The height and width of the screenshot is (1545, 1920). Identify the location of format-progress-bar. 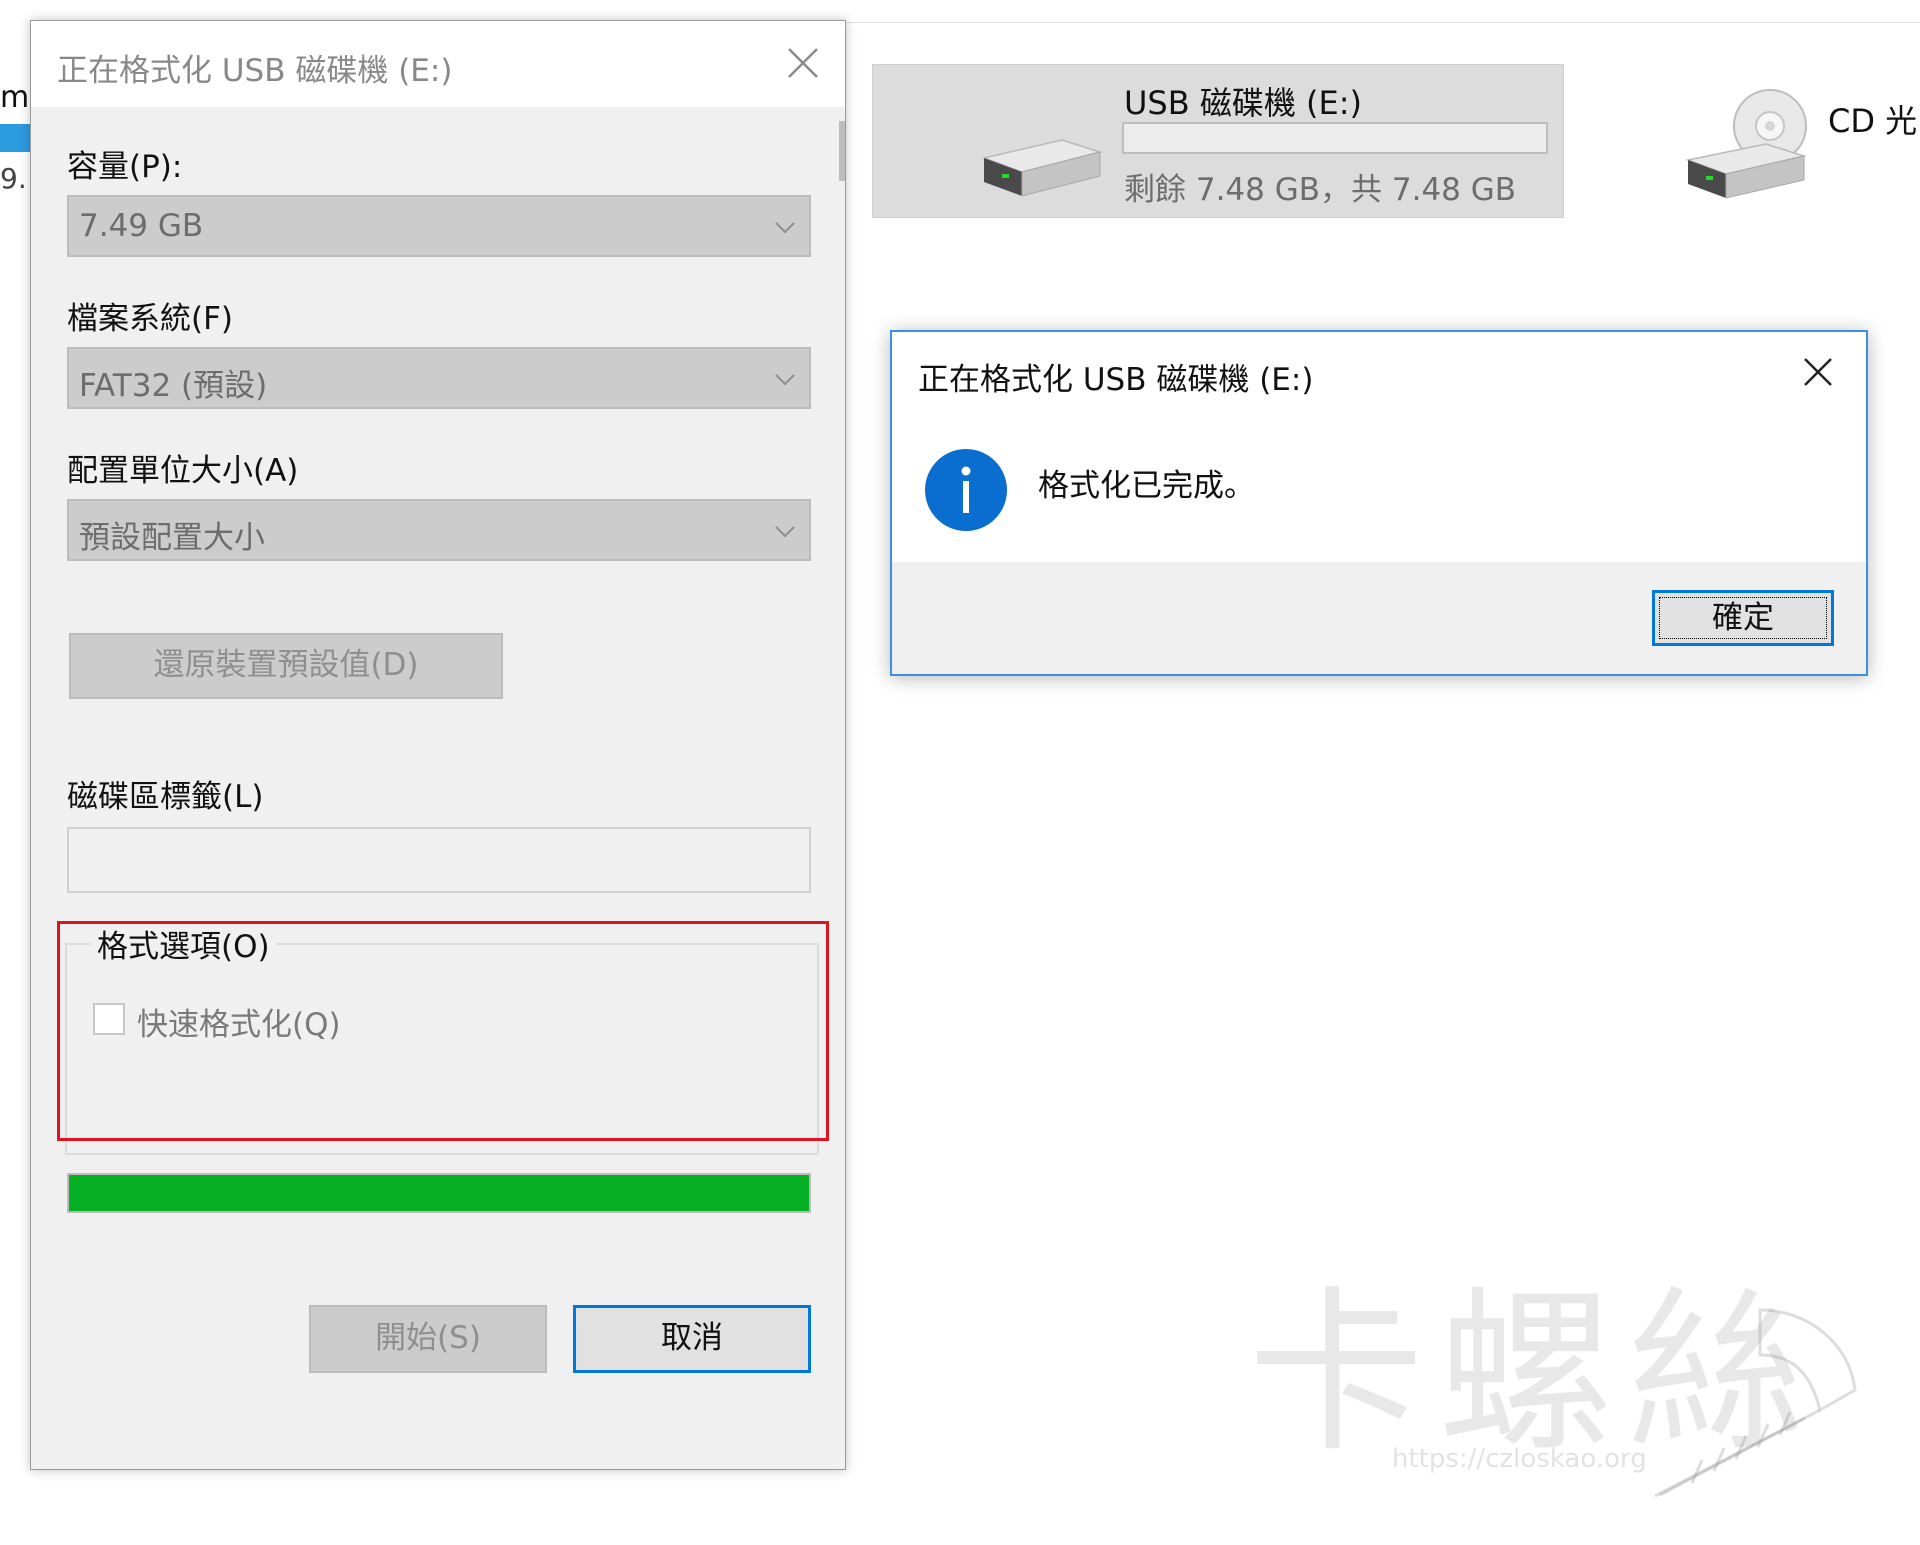
(439, 1193).